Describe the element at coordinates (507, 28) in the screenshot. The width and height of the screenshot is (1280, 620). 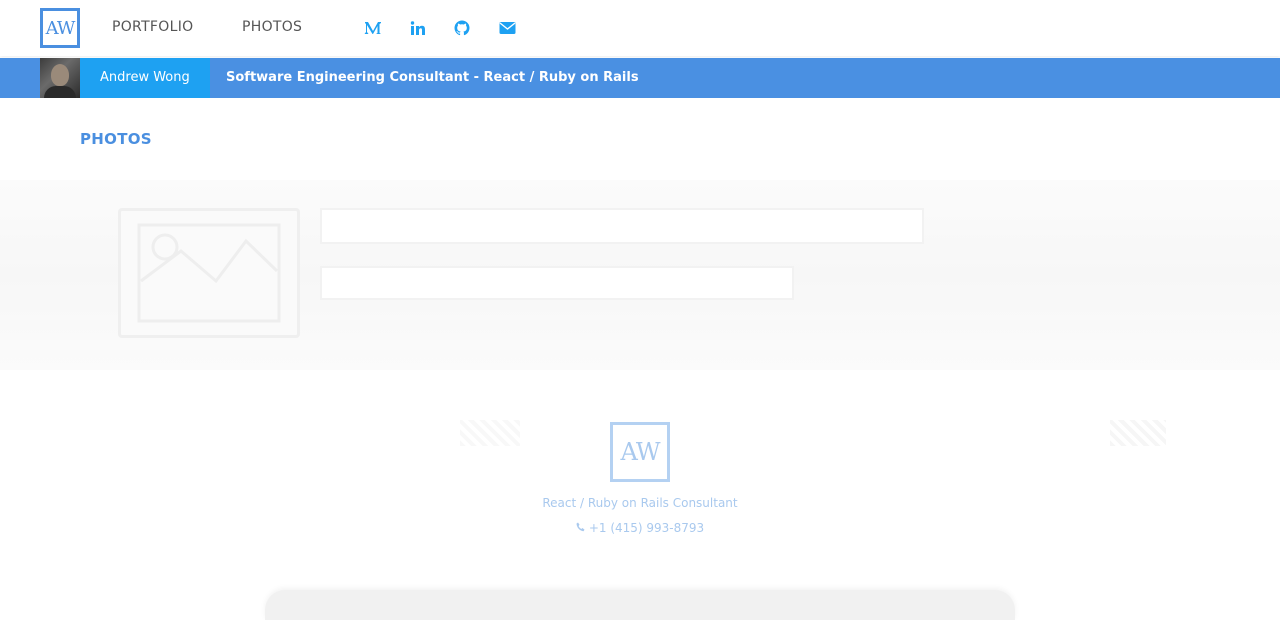
I see `email-icon` at that location.